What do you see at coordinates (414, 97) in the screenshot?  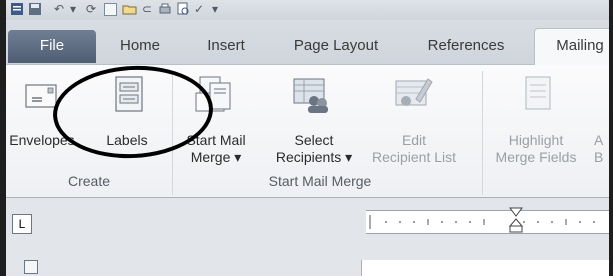 I see `edit-recipient-list-icon` at bounding box center [414, 97].